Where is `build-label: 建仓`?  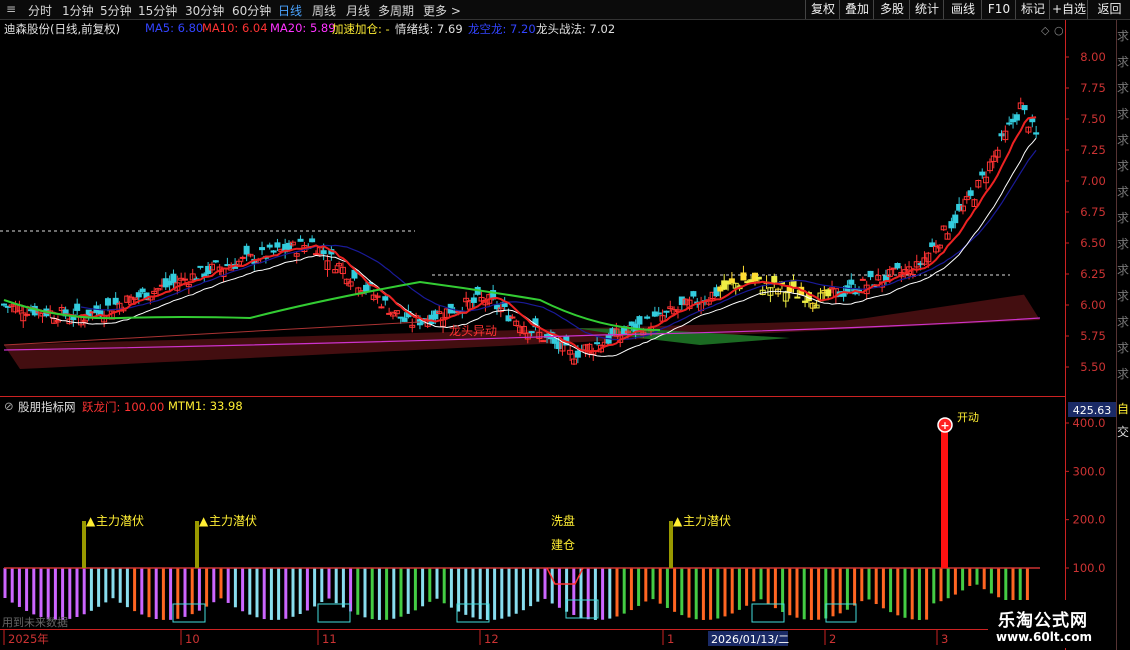 build-label: 建仓 is located at coordinates (563, 545).